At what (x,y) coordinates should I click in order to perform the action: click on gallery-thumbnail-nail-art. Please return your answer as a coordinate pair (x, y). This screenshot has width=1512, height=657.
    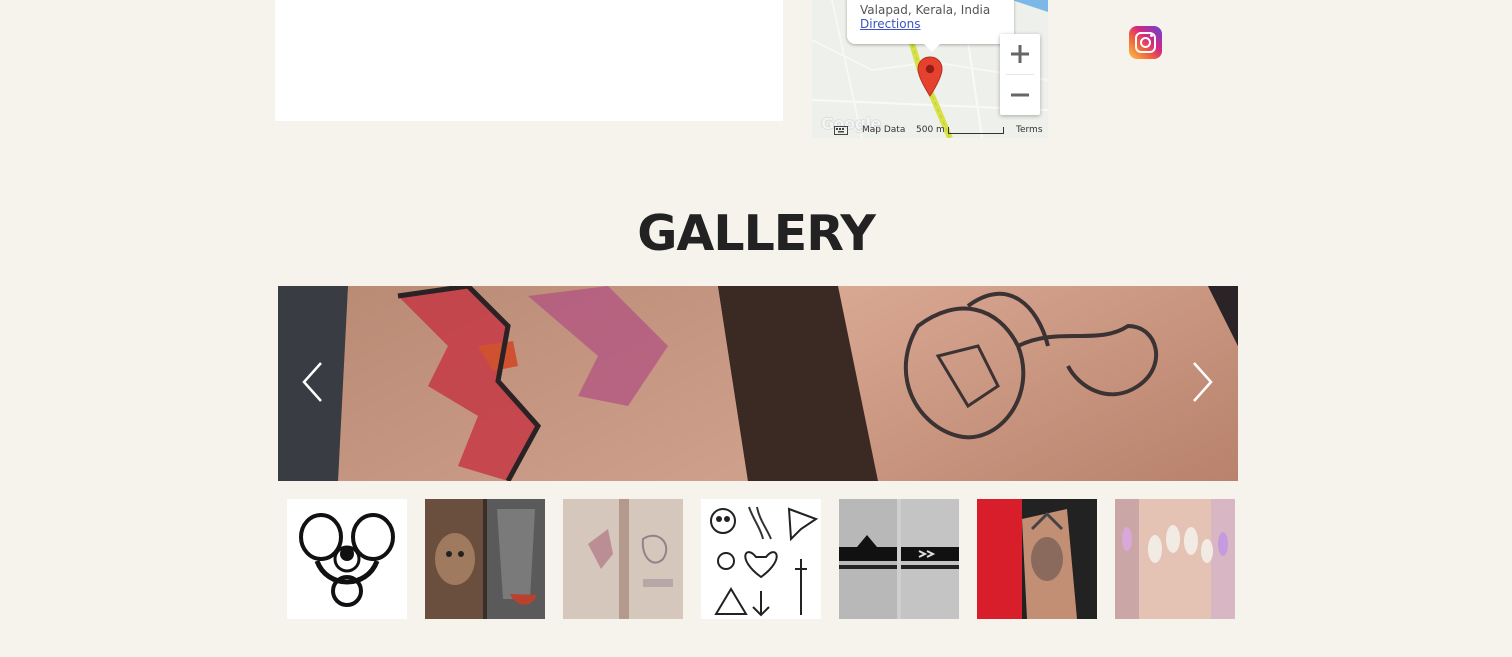
    Looking at the image, I should click on (1175, 559).